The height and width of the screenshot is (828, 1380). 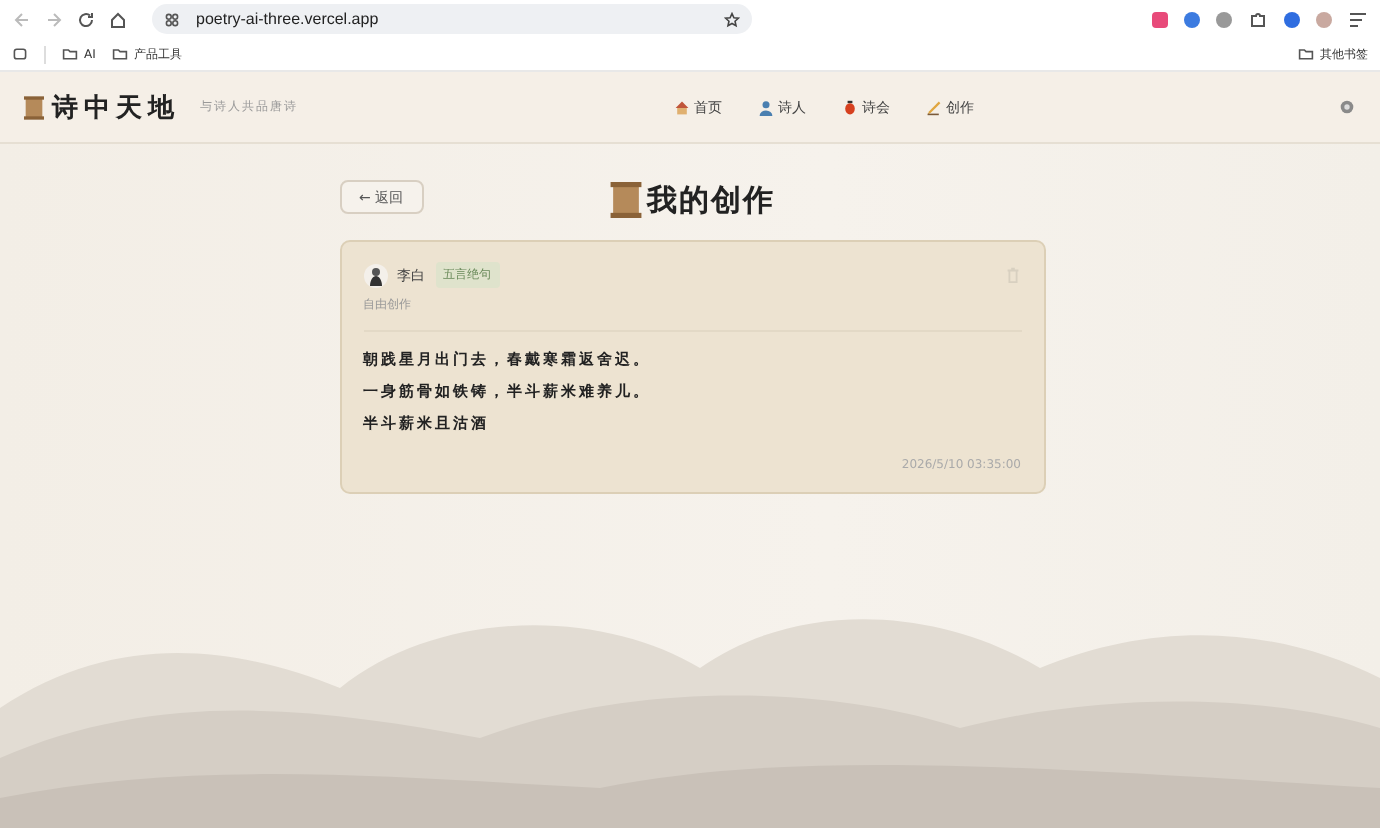 I want to click on reload-icon, so click(x=86, y=19).